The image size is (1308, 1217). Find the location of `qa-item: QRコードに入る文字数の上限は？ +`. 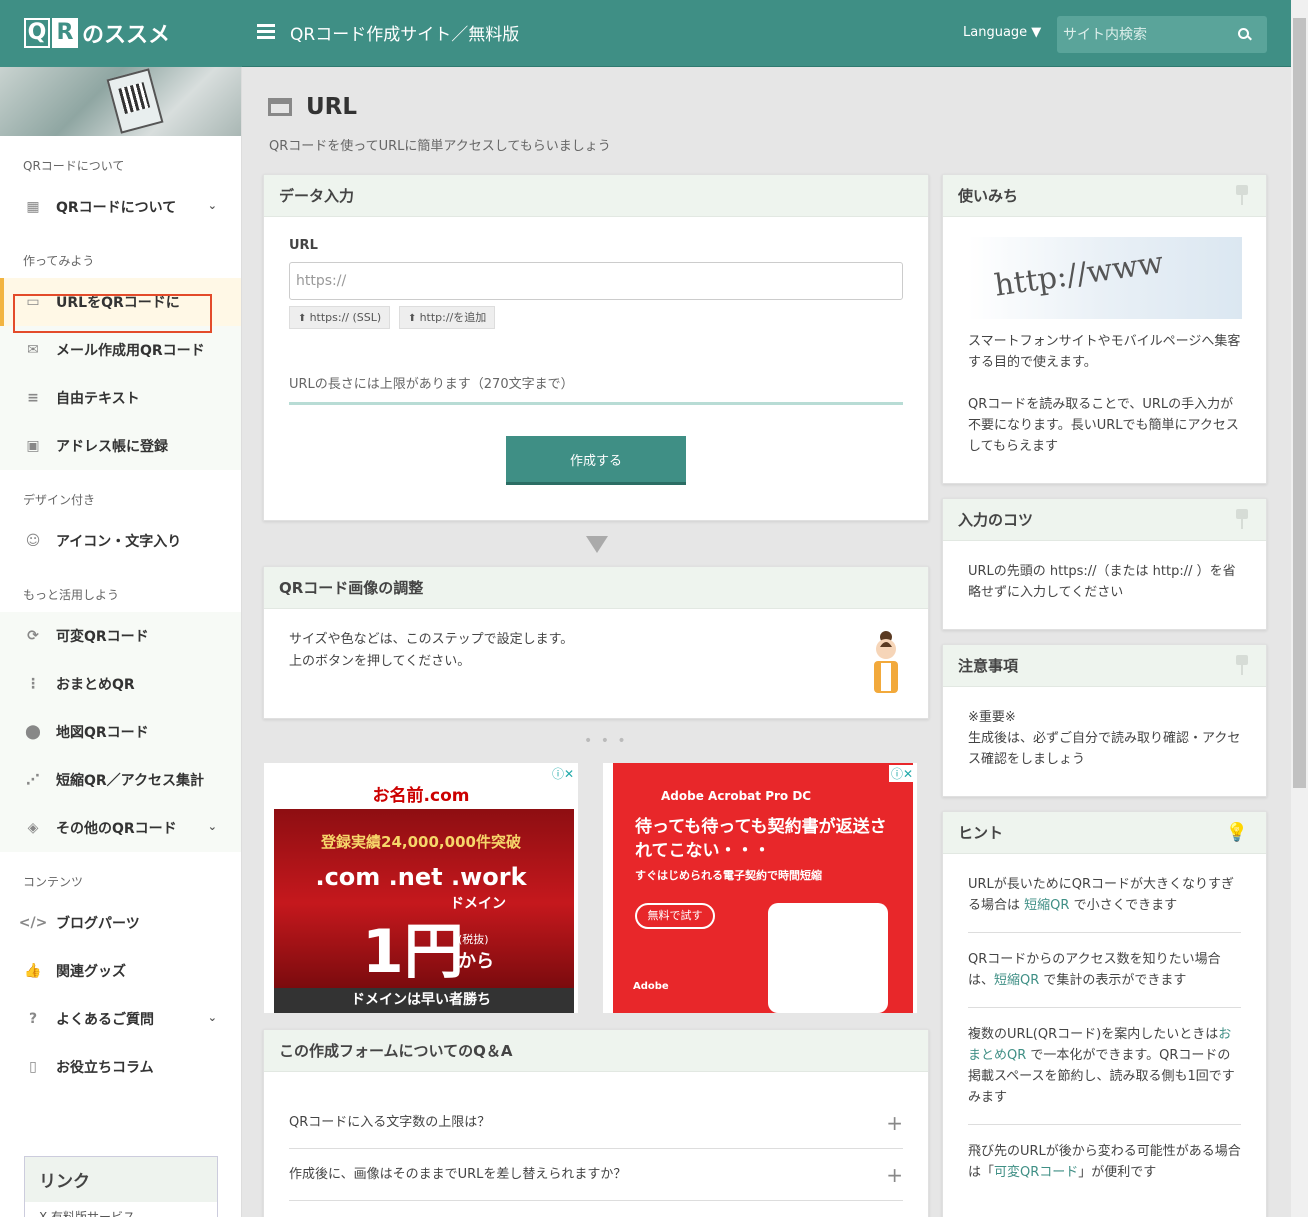

qa-item: QRコードに入る文字数の上限は？ + is located at coordinates (596, 1123).